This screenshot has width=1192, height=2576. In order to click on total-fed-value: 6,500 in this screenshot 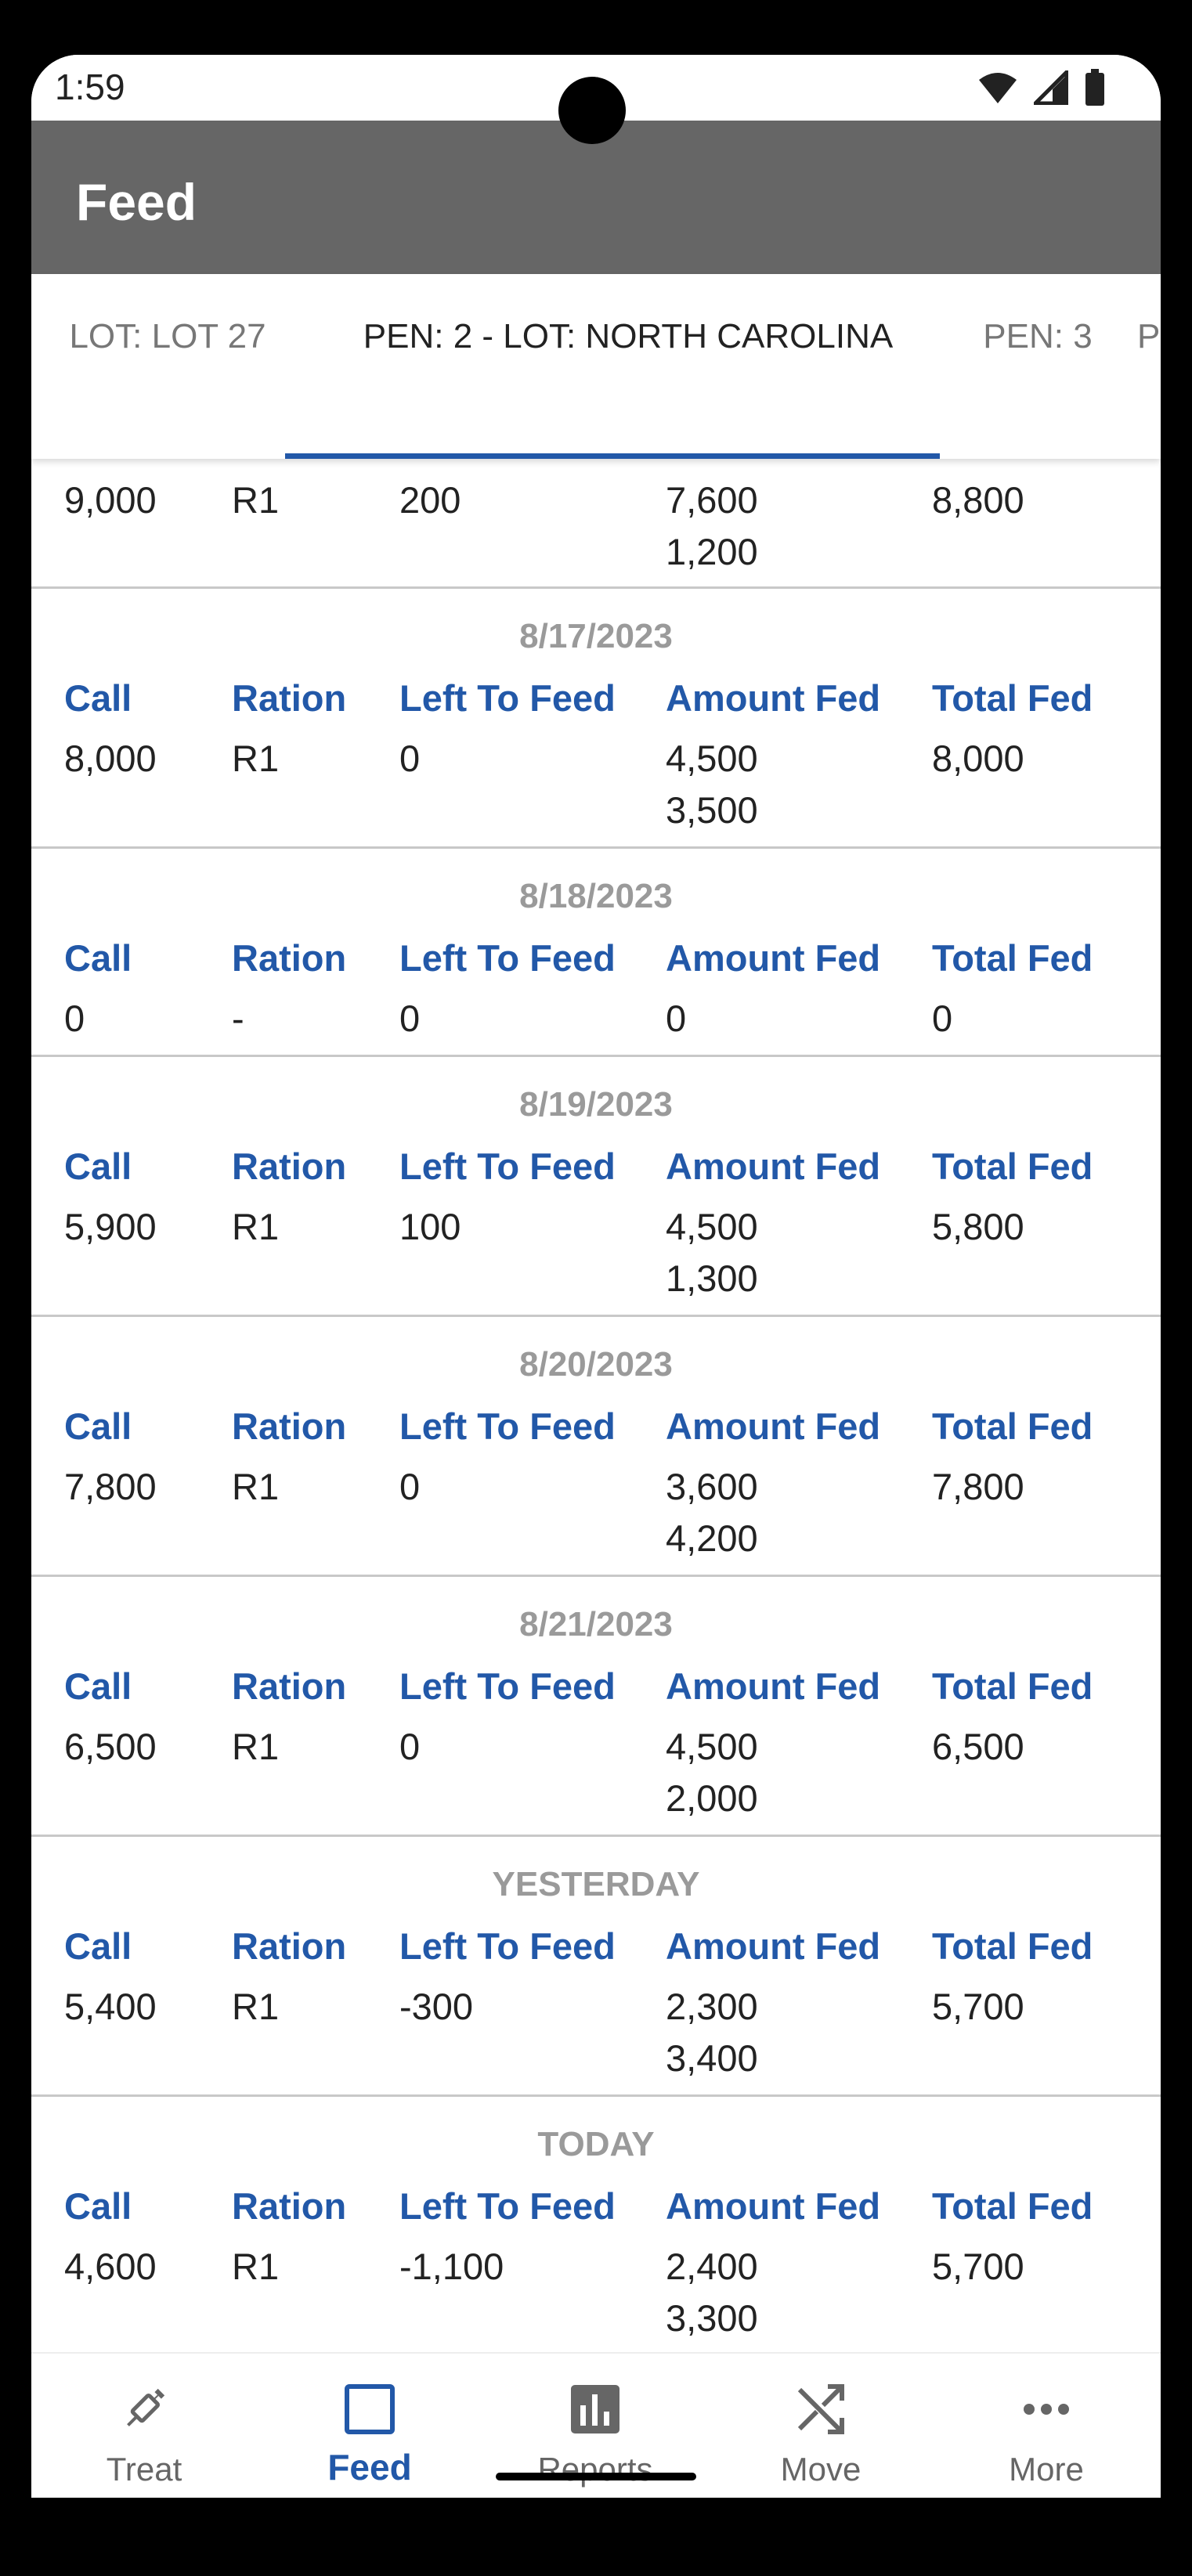, I will do `click(978, 1747)`.